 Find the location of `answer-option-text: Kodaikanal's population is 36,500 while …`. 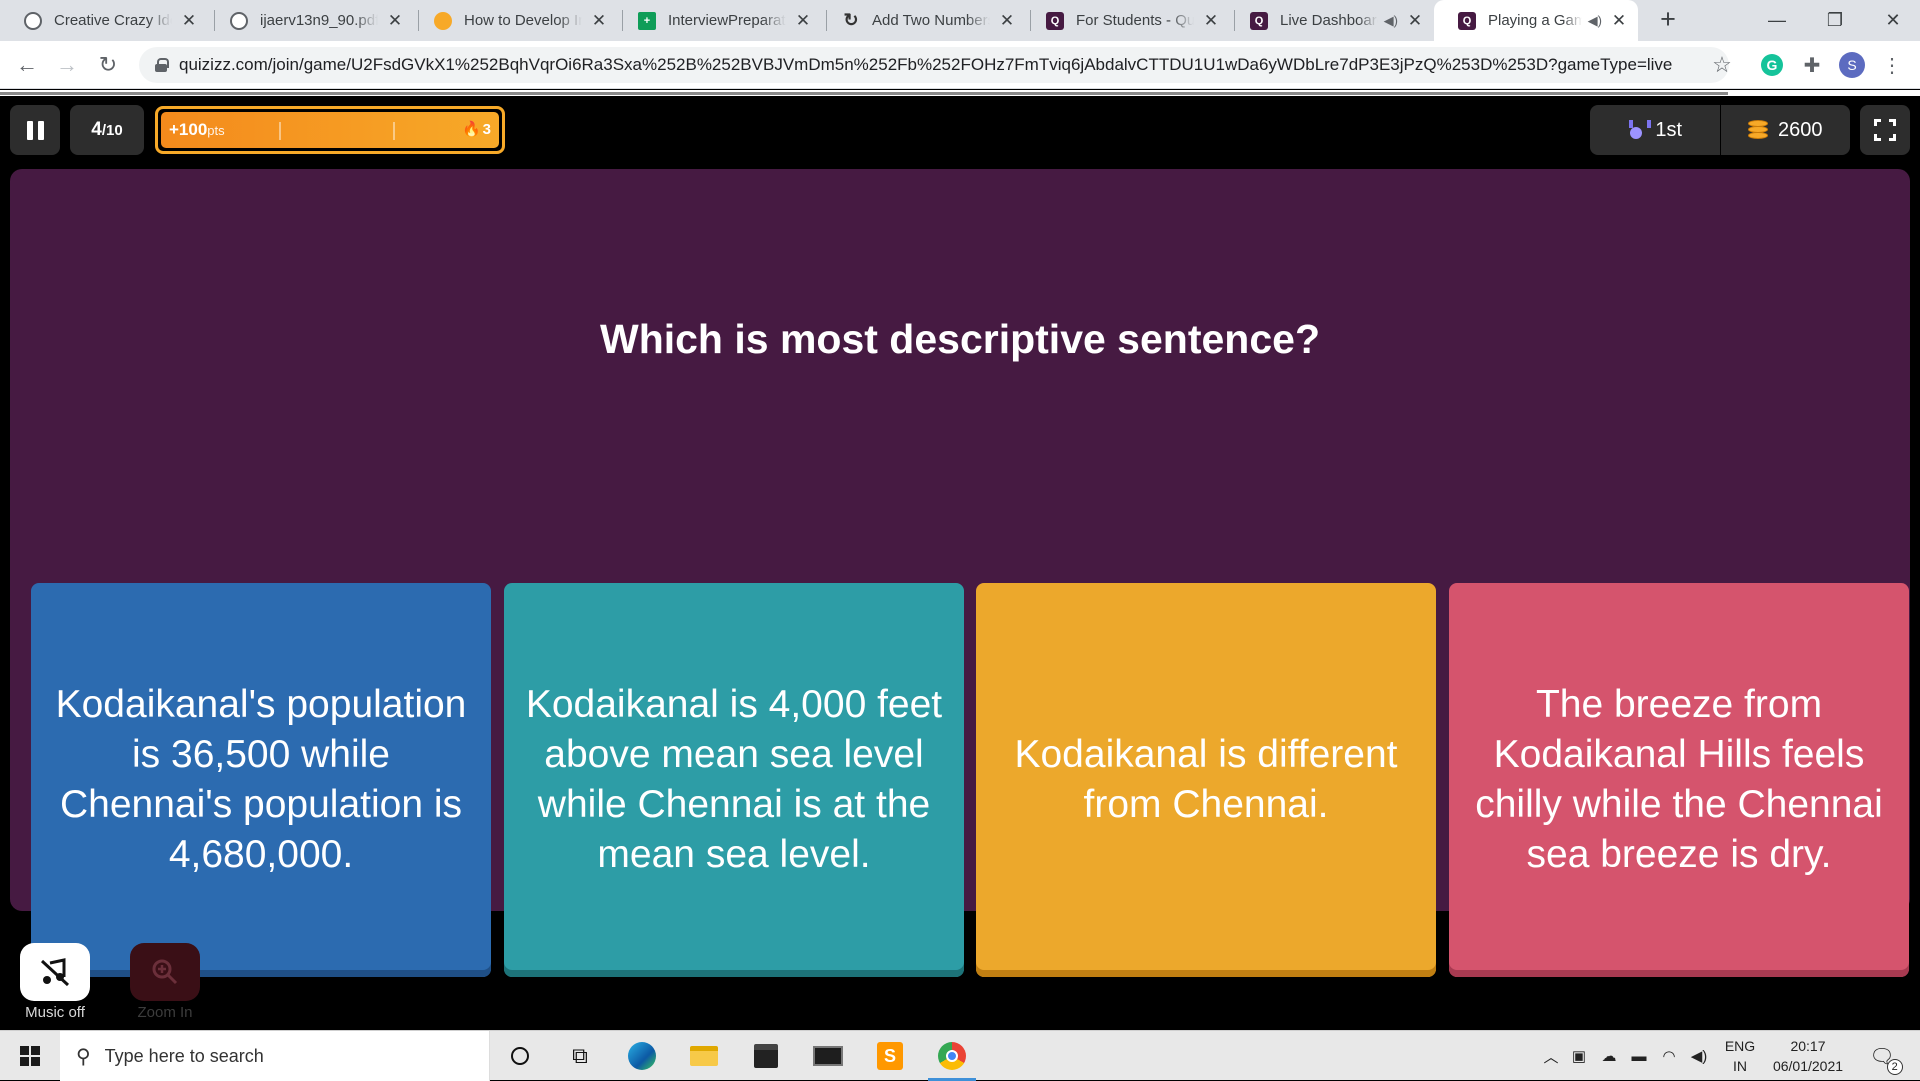

answer-option-text: Kodaikanal's population is 36,500 while … is located at coordinates (261, 779).